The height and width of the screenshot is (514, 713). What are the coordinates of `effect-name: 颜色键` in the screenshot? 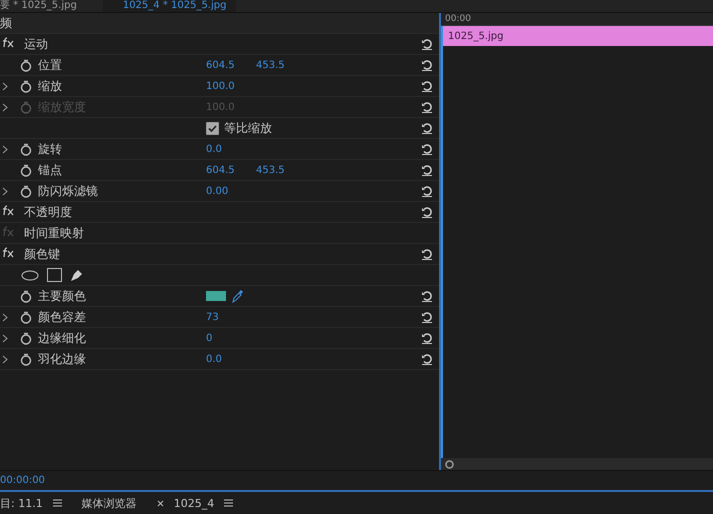 It's located at (42, 254).